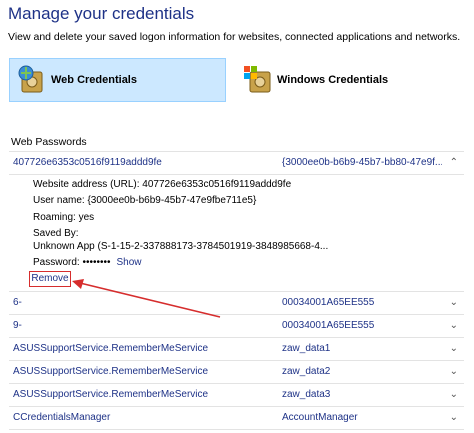  Describe the element at coordinates (306, 348) in the screenshot. I see `credential-user: zaw_data1` at that location.